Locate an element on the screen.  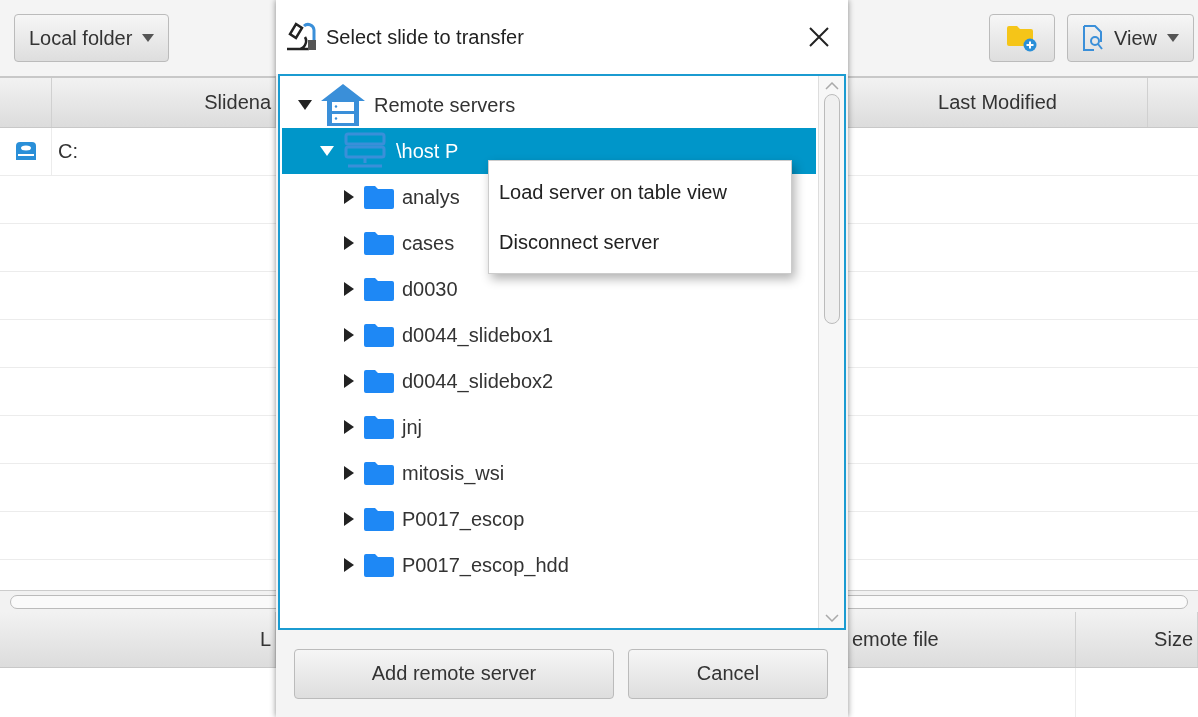
tree-item-label: \host P is located at coordinates (427, 151).